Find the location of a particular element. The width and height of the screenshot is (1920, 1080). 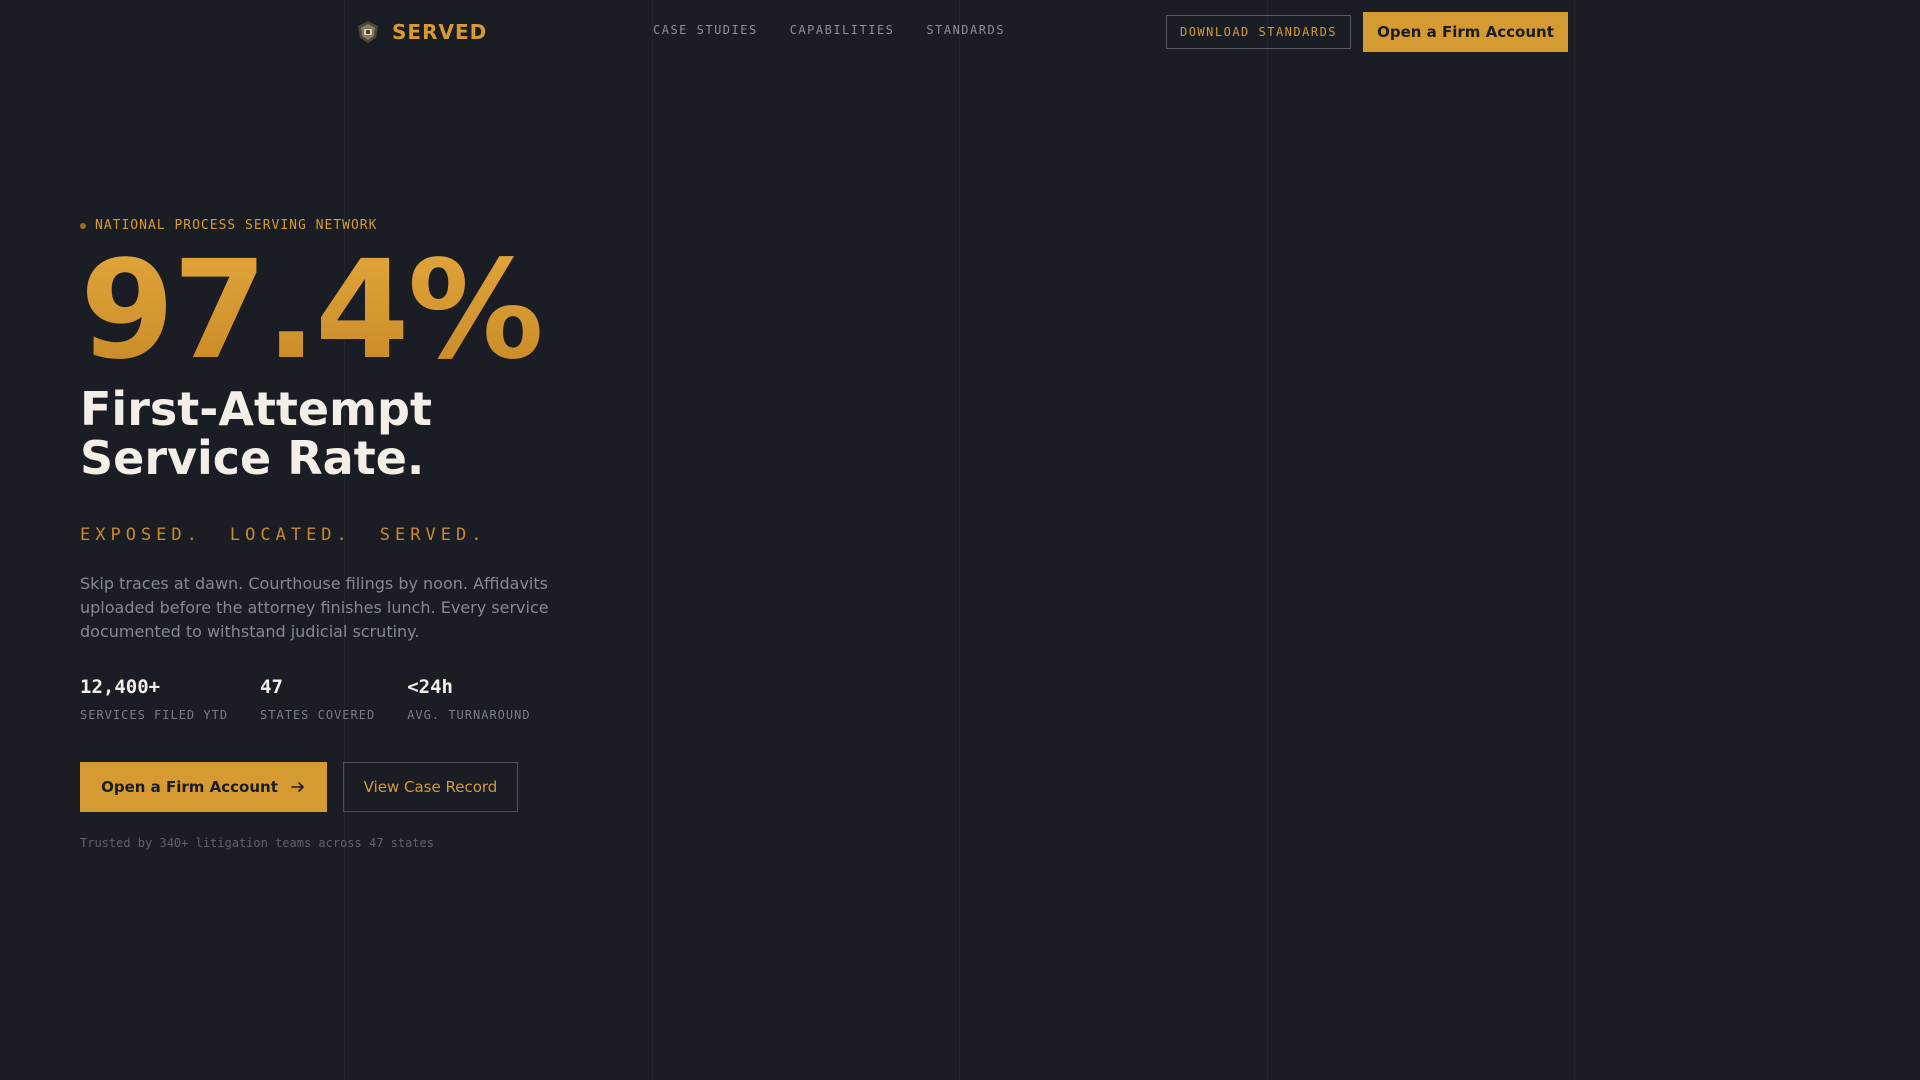

stat-label: AVG. TURNAROUND is located at coordinates (469, 715).